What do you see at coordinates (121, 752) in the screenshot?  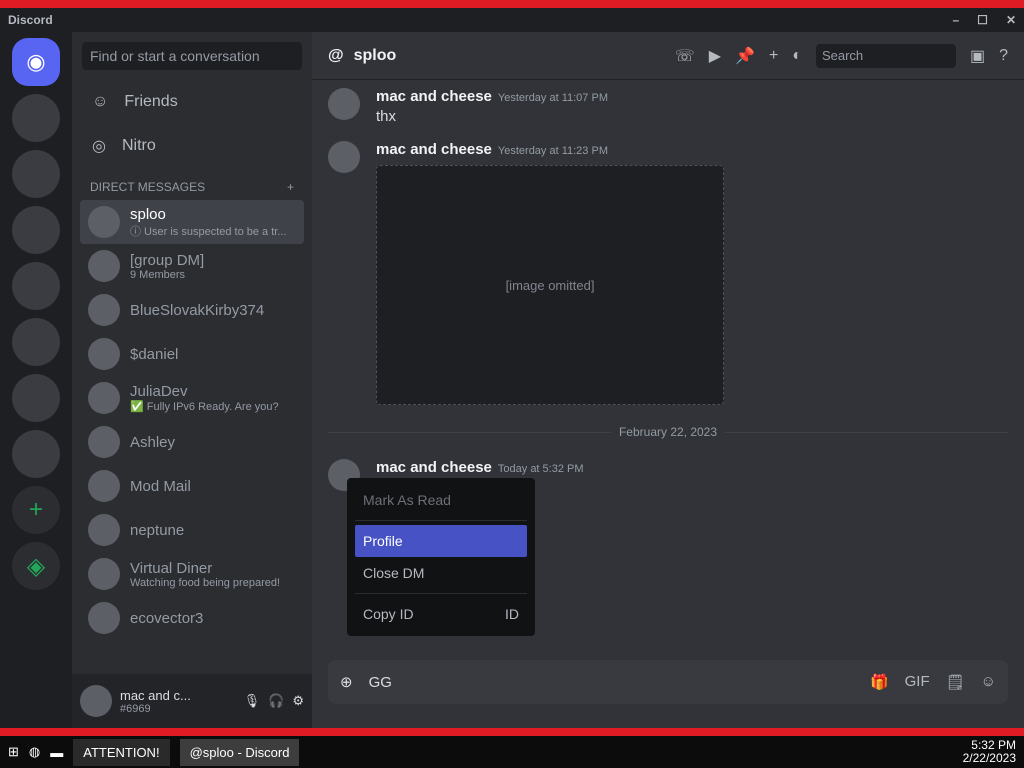 I see `task-attention: ATTENTION!` at bounding box center [121, 752].